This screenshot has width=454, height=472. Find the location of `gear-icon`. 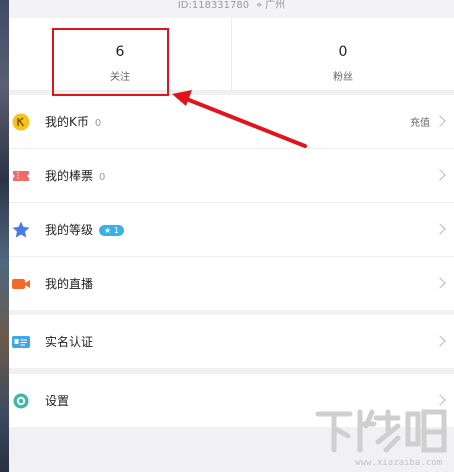

gear-icon is located at coordinates (21, 401).